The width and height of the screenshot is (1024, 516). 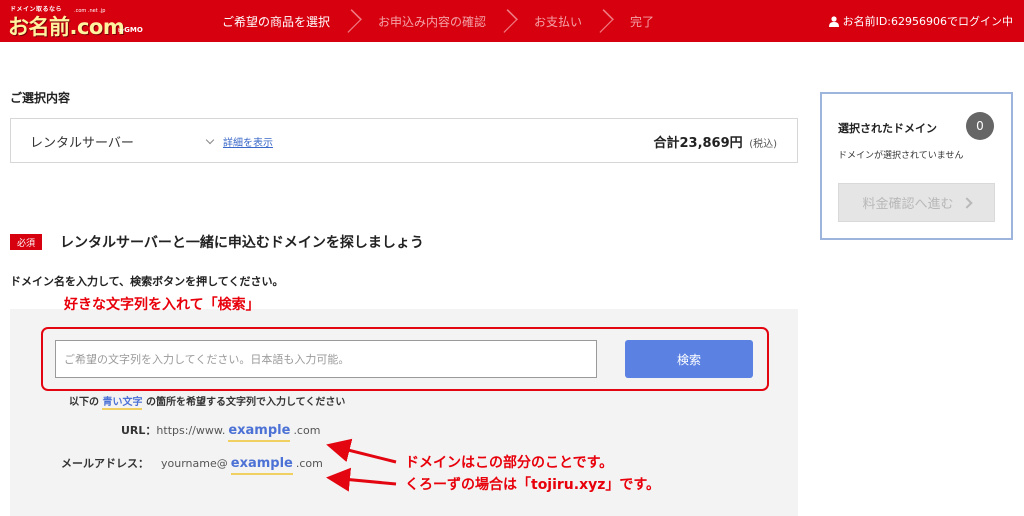 I want to click on step-select-product: ご希望の商品を選択, so click(x=276, y=21).